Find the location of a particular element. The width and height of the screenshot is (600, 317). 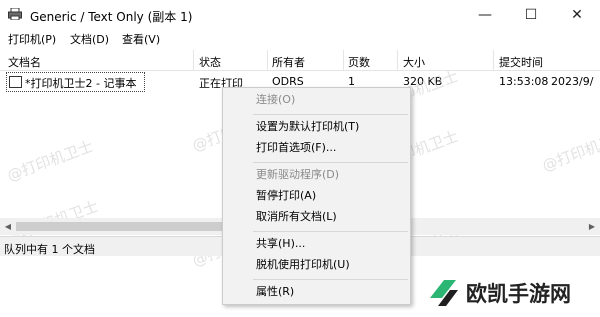

maximize-button: ☐ is located at coordinates (531, 15).